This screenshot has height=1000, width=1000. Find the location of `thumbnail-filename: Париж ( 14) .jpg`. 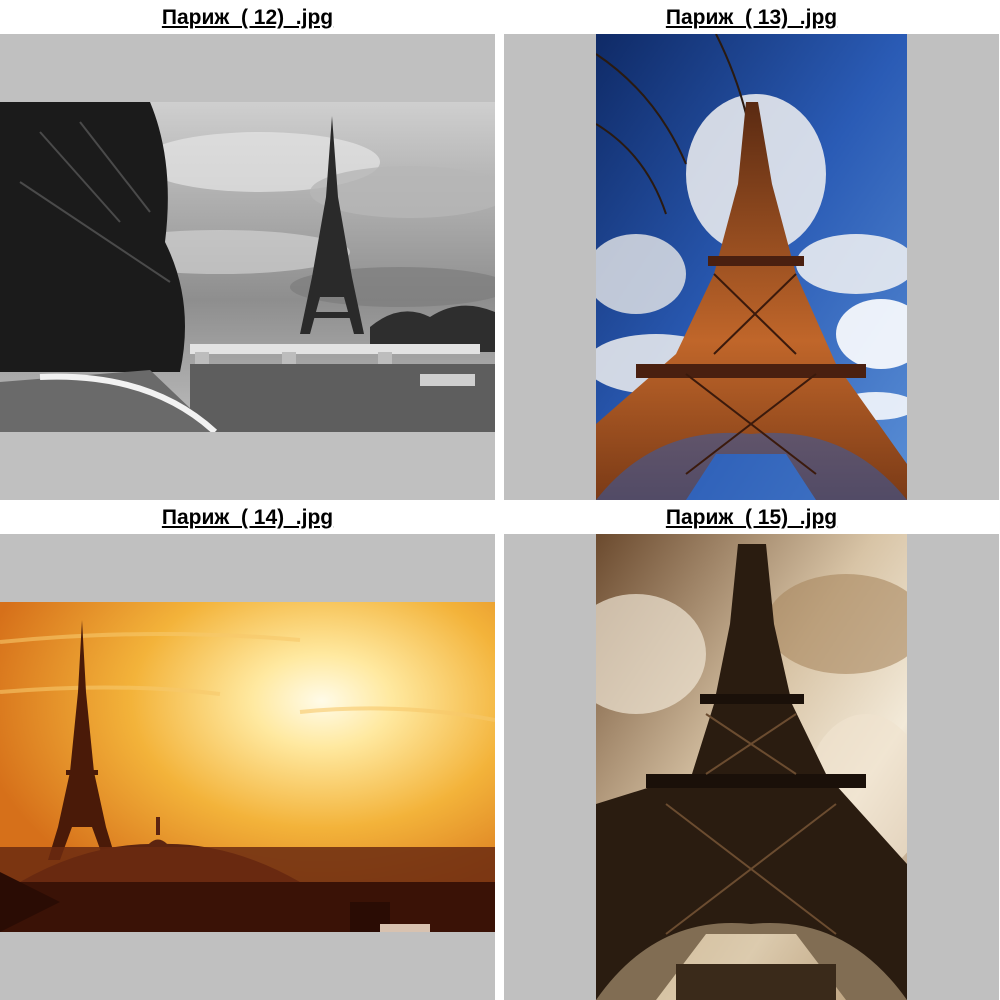

thumbnail-filename: Париж ( 14) .jpg is located at coordinates (247, 517).